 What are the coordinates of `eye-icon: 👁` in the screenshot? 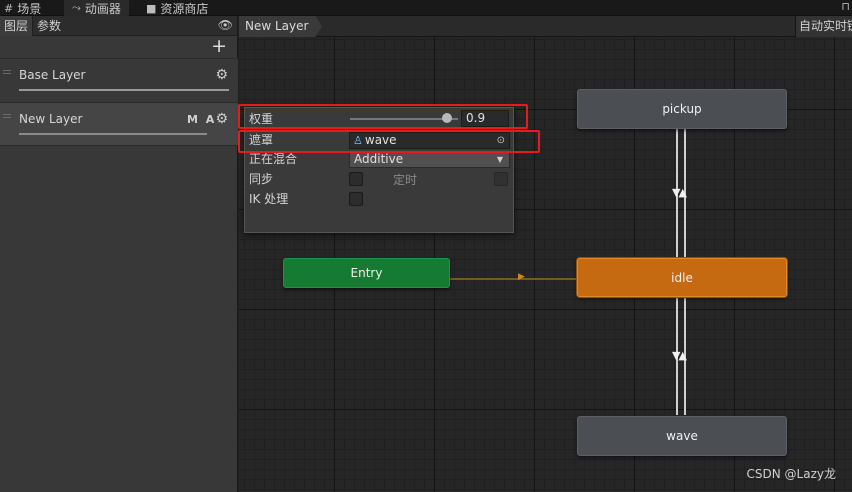 It's located at (225, 25).